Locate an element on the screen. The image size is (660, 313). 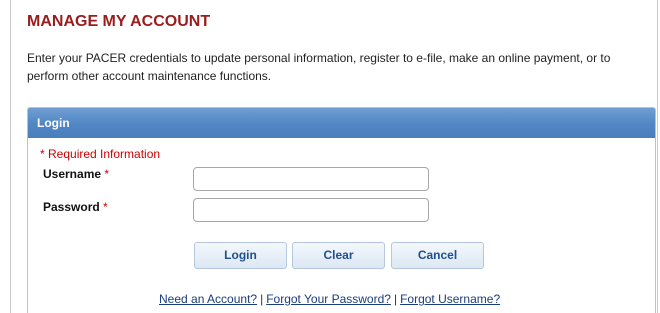
login-button: Login is located at coordinates (240, 255).